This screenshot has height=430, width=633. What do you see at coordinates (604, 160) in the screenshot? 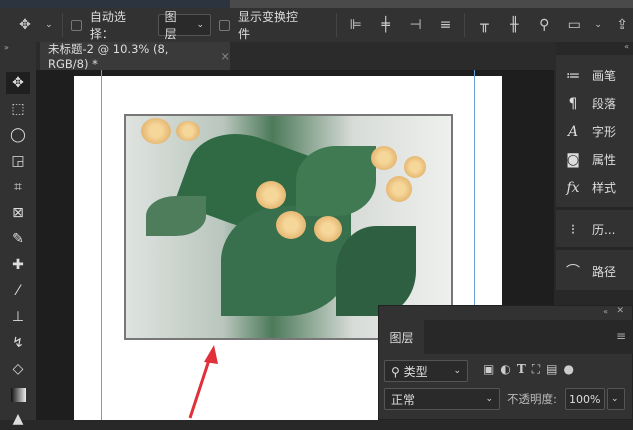
I see `panel-label: 属性` at bounding box center [604, 160].